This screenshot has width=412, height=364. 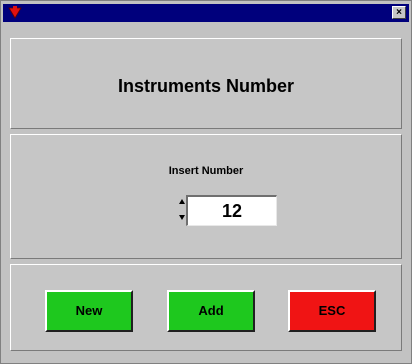 I want to click on number-input: 12, so click(x=231, y=210).